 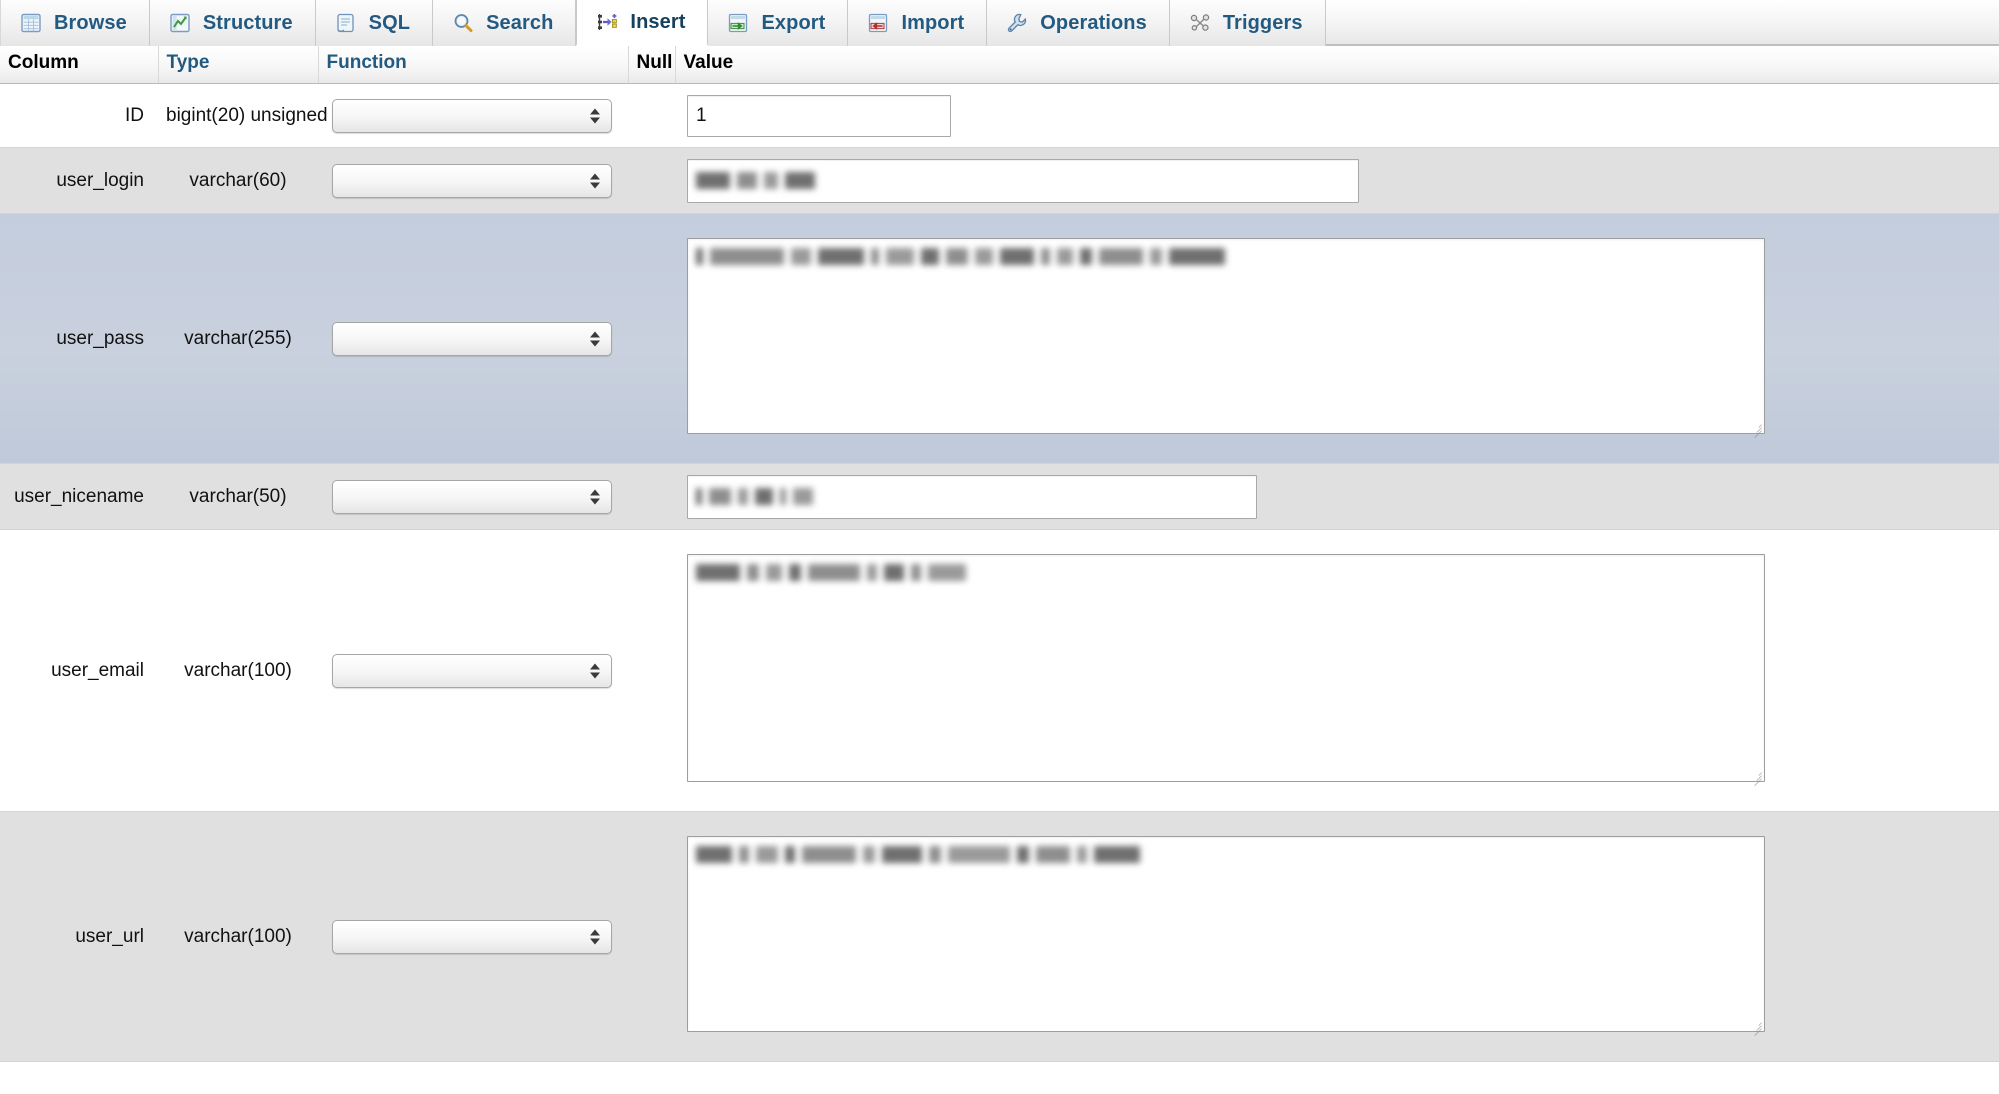 What do you see at coordinates (463, 23) in the screenshot?
I see `search-magnifier-icon` at bounding box center [463, 23].